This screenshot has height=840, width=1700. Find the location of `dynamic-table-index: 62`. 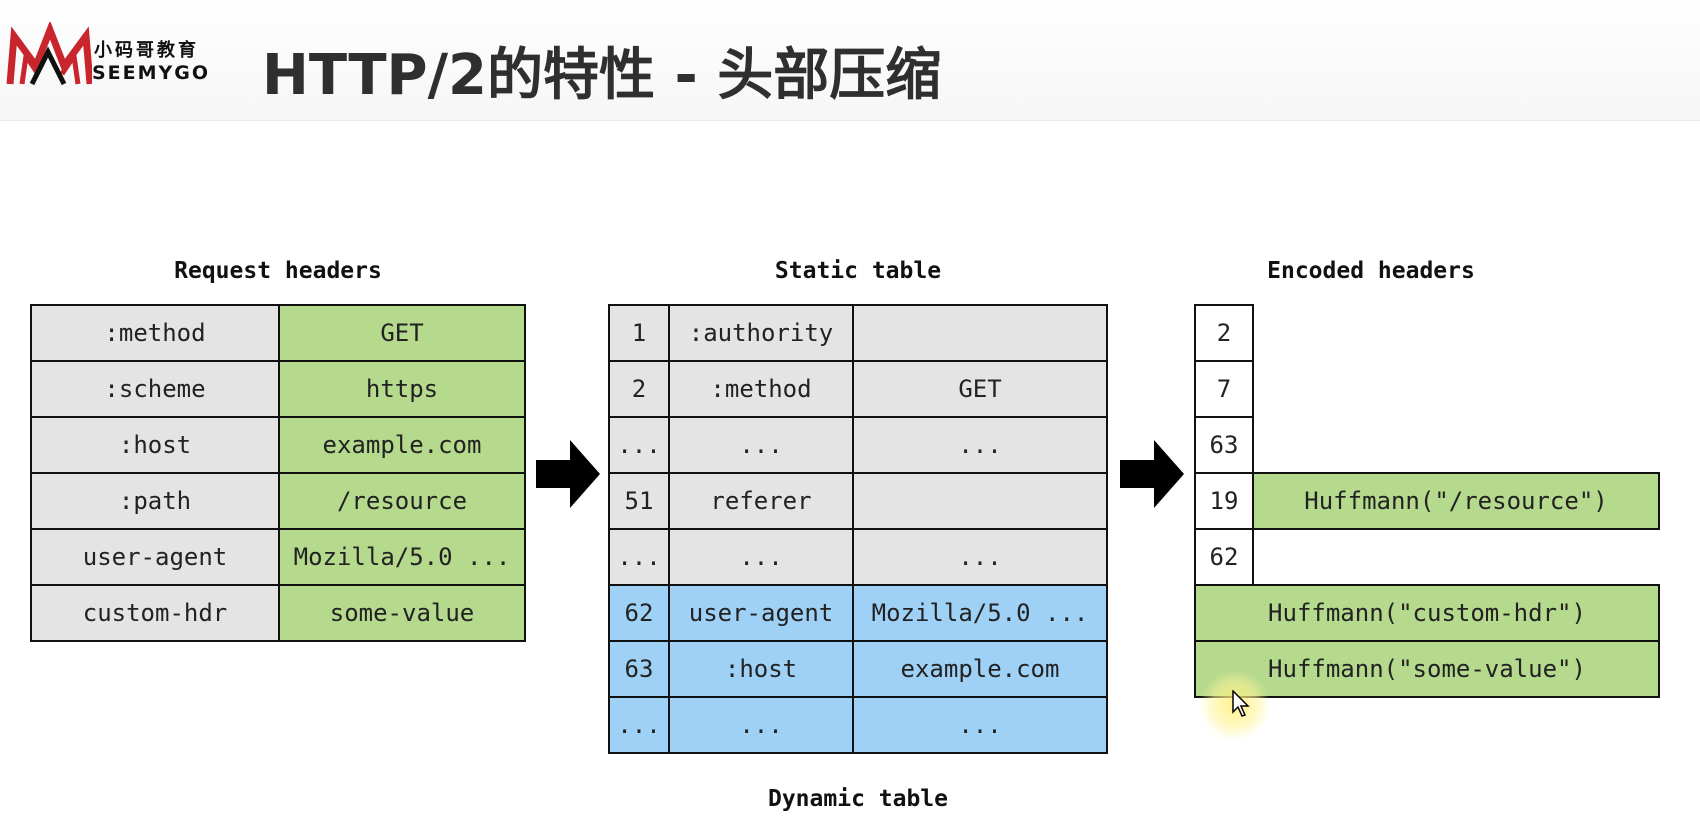

dynamic-table-index: 62 is located at coordinates (639, 613).